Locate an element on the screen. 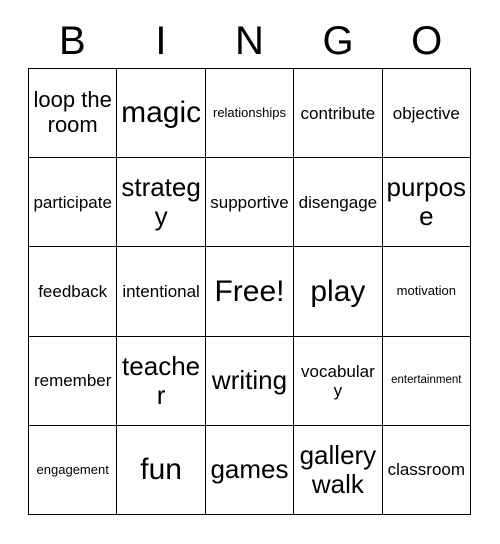 The width and height of the screenshot is (500, 544). bingo-cell-label: entertainment is located at coordinates (426, 380).